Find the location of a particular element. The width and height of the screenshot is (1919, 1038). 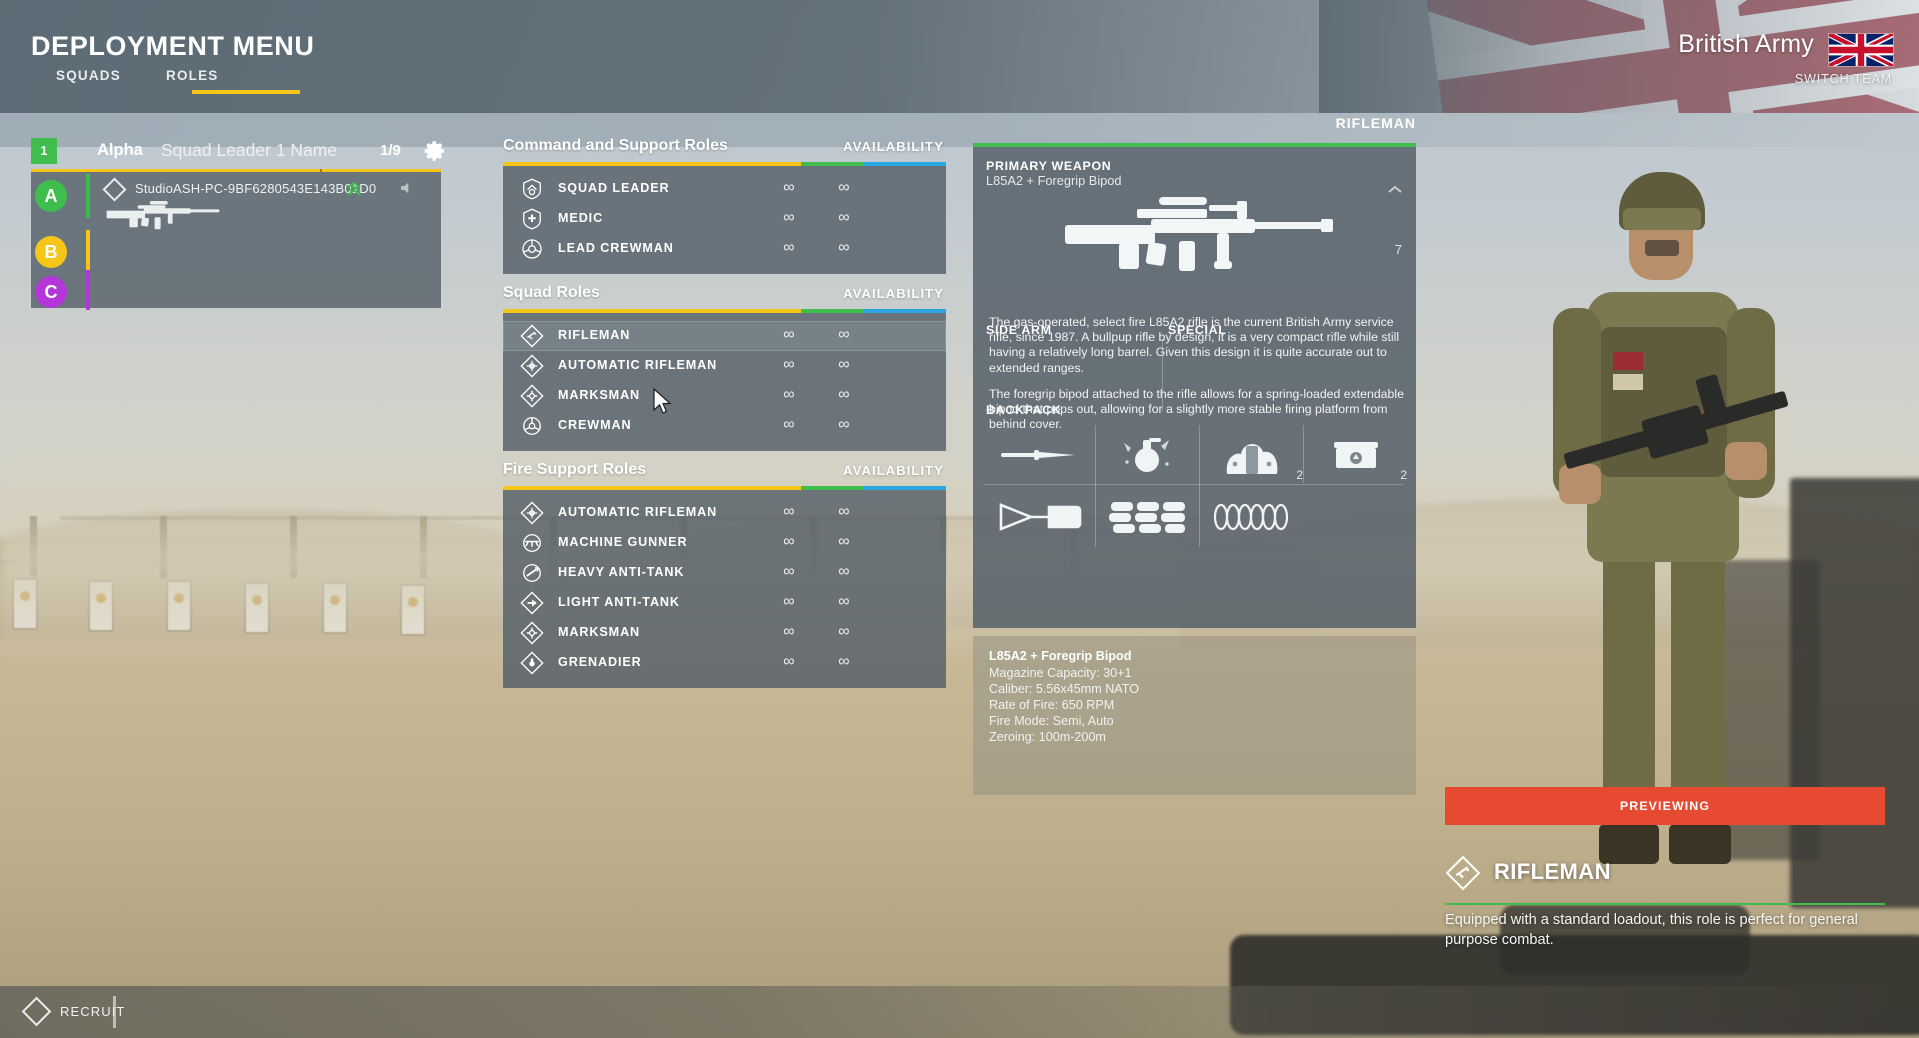

role-name: MACHINE GUNNER is located at coordinates (623, 542).